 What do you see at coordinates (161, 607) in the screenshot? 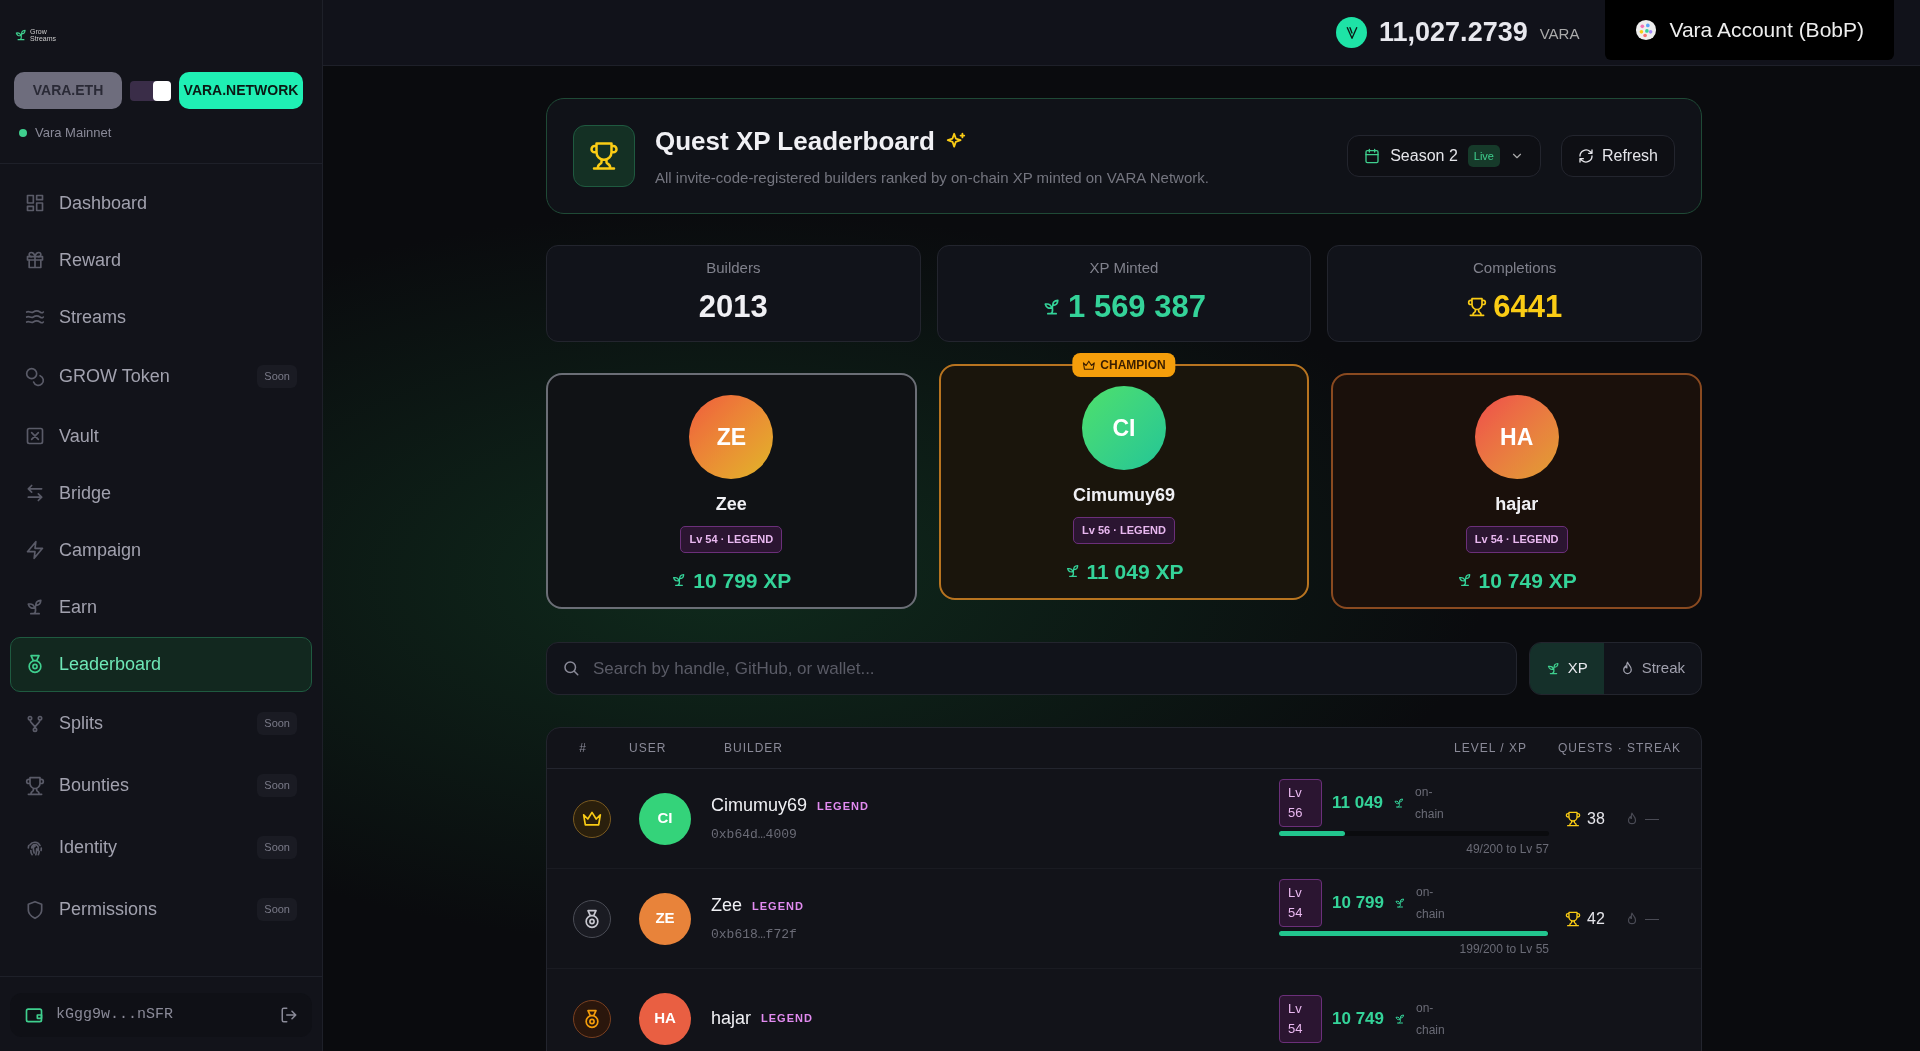
I see `nav-item: Earn` at bounding box center [161, 607].